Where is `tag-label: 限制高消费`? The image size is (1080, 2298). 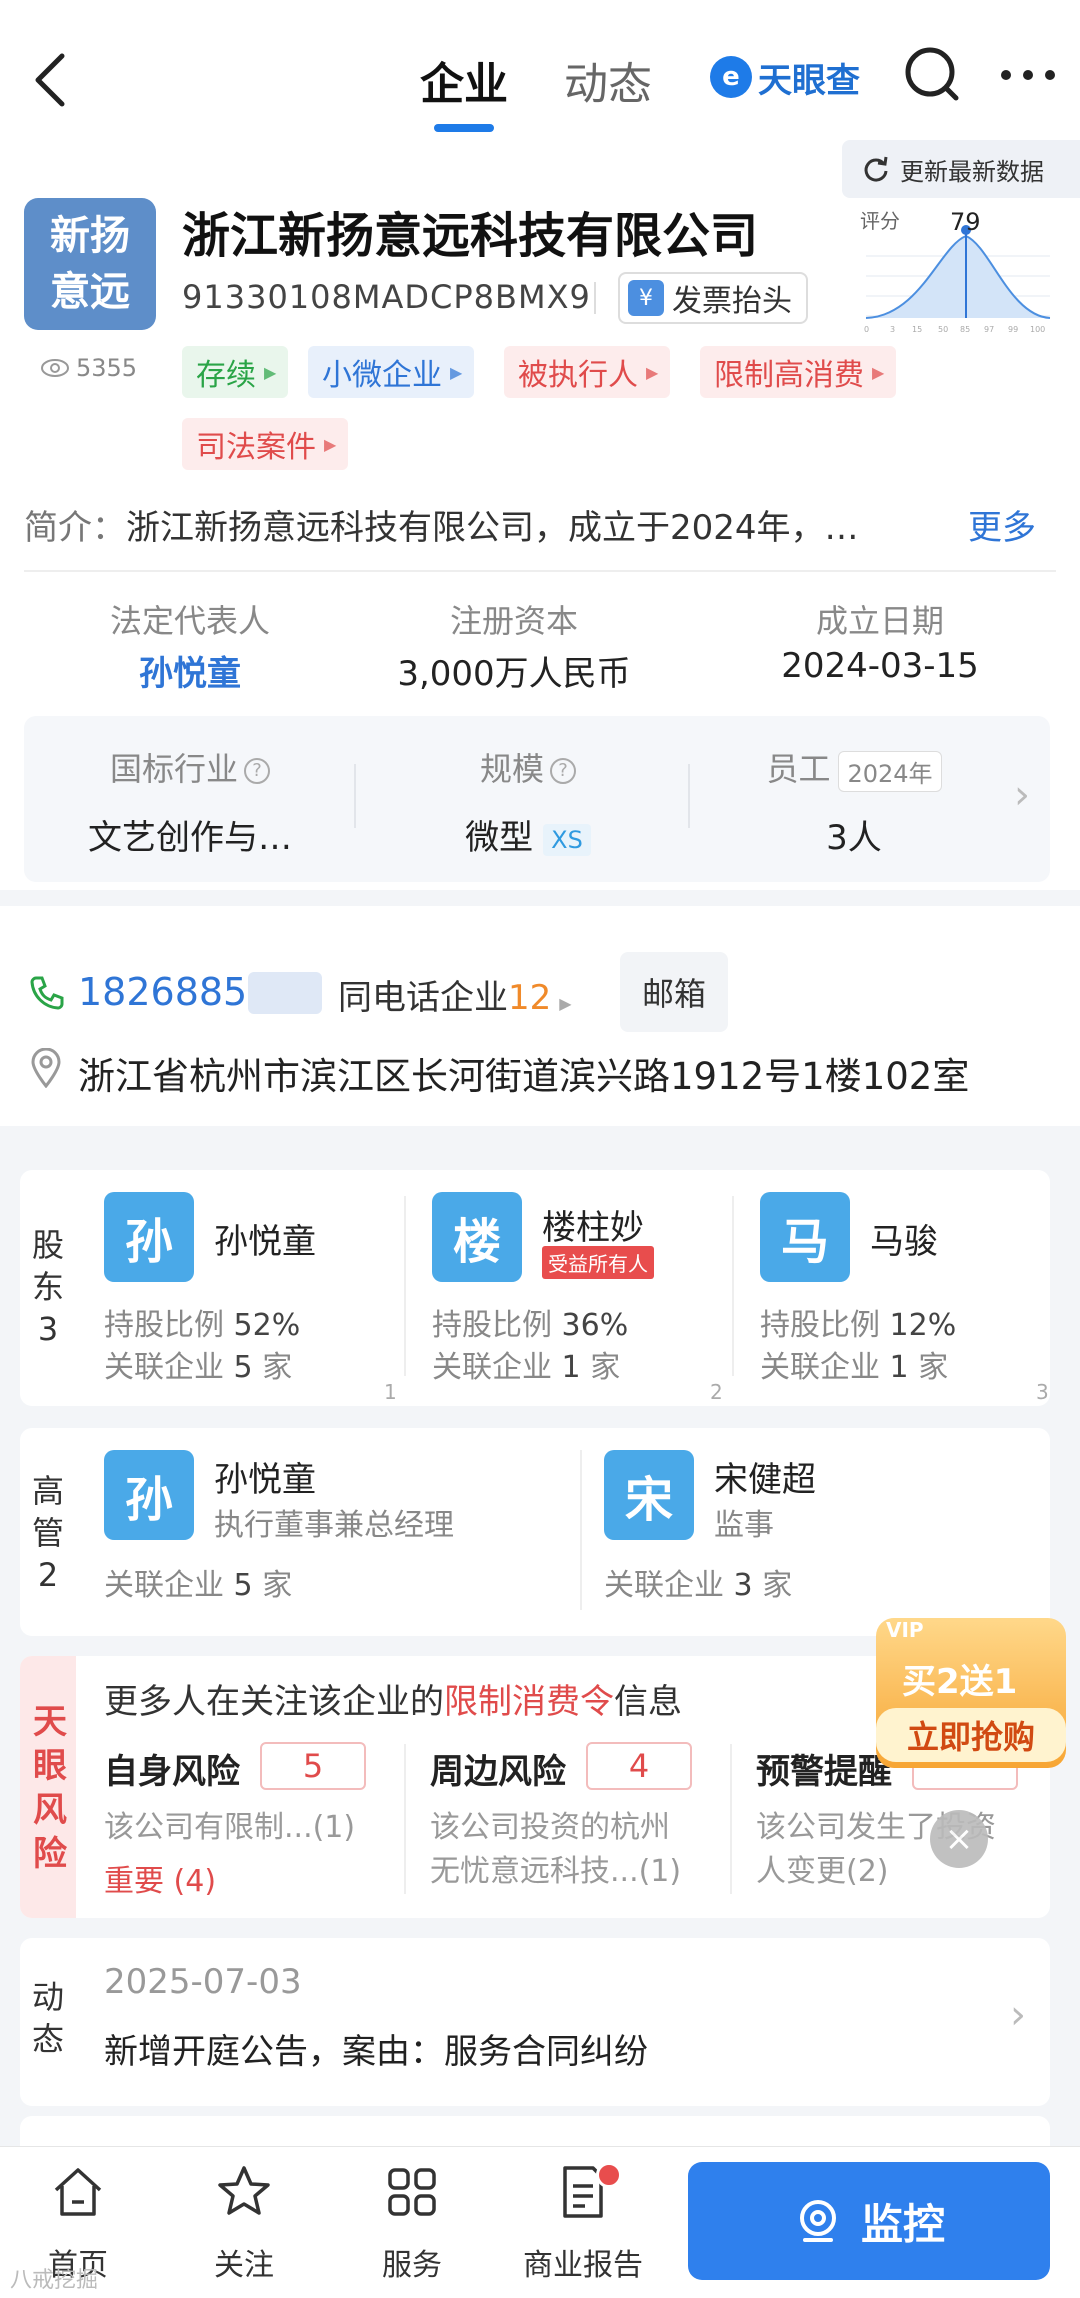 tag-label: 限制高消费 is located at coordinates (789, 375).